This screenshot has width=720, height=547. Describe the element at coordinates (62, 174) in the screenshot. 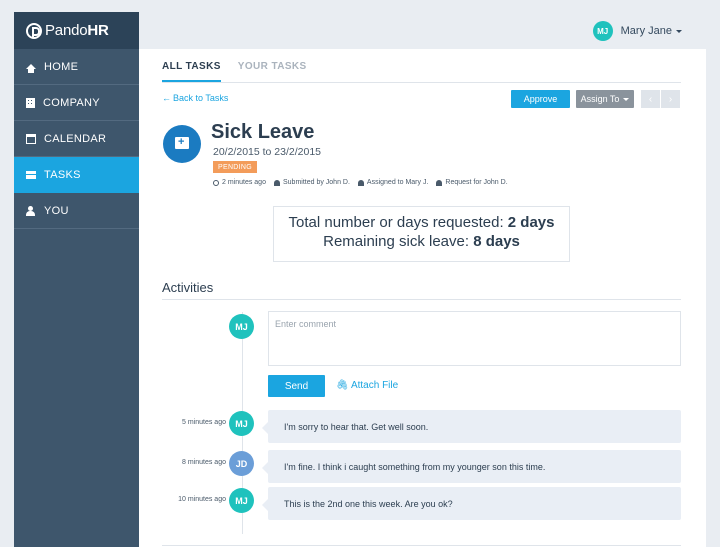

I see `sidebar-item-label: TASKS` at that location.